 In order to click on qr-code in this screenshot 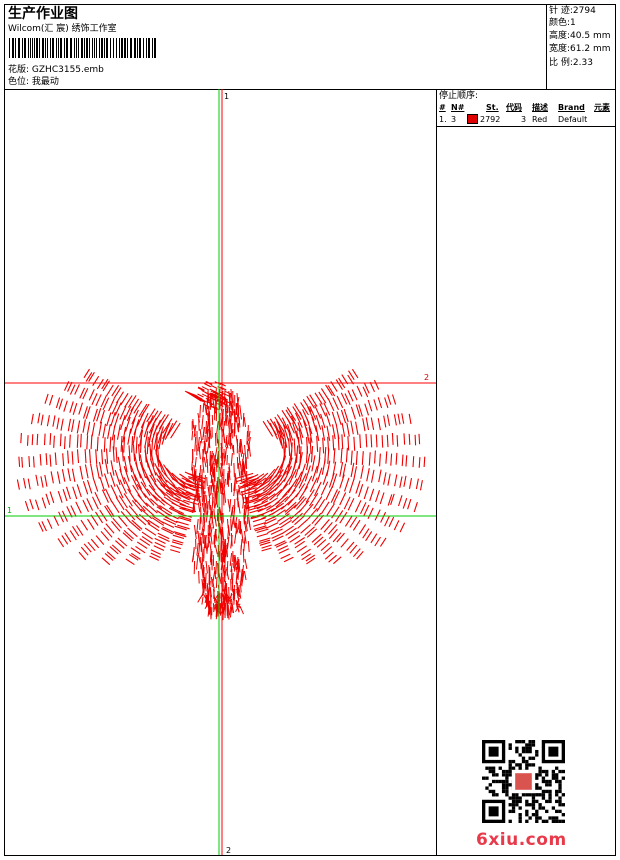, I will do `click(523, 781)`.